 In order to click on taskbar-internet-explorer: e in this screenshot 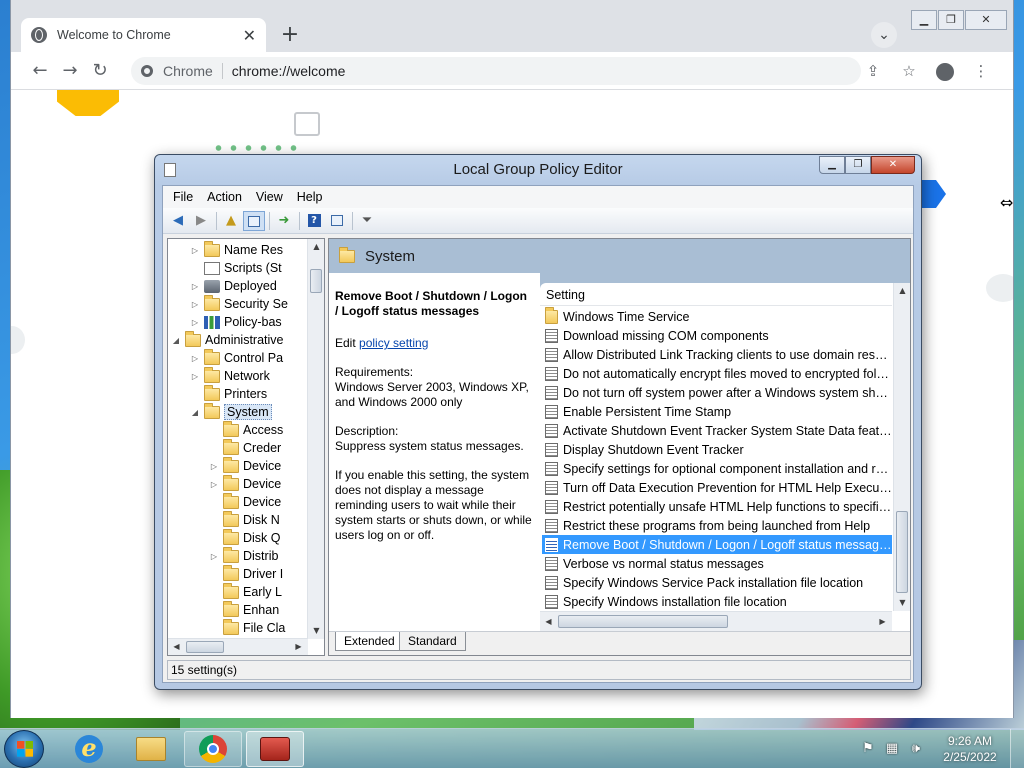, I will do `click(89, 749)`.